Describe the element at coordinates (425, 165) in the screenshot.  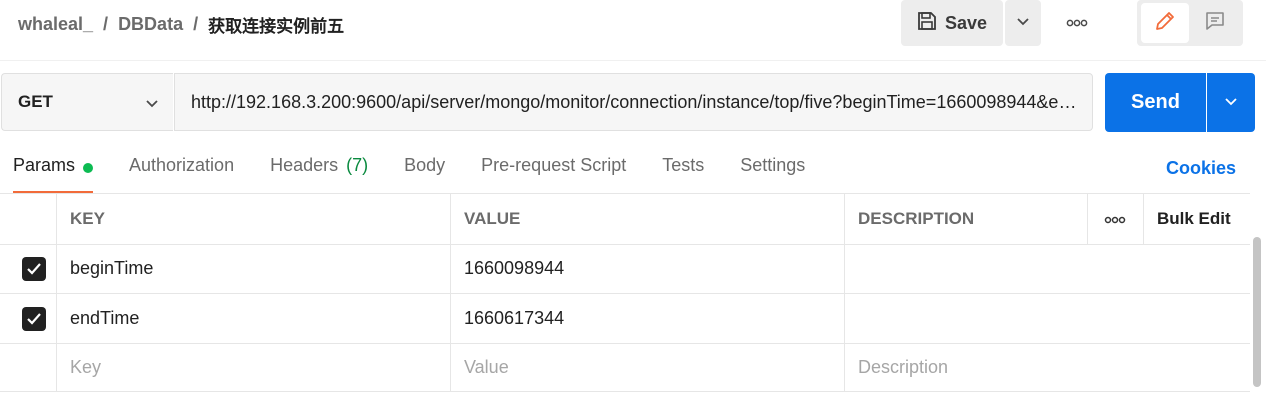
I see `tab-body-label: Body` at that location.